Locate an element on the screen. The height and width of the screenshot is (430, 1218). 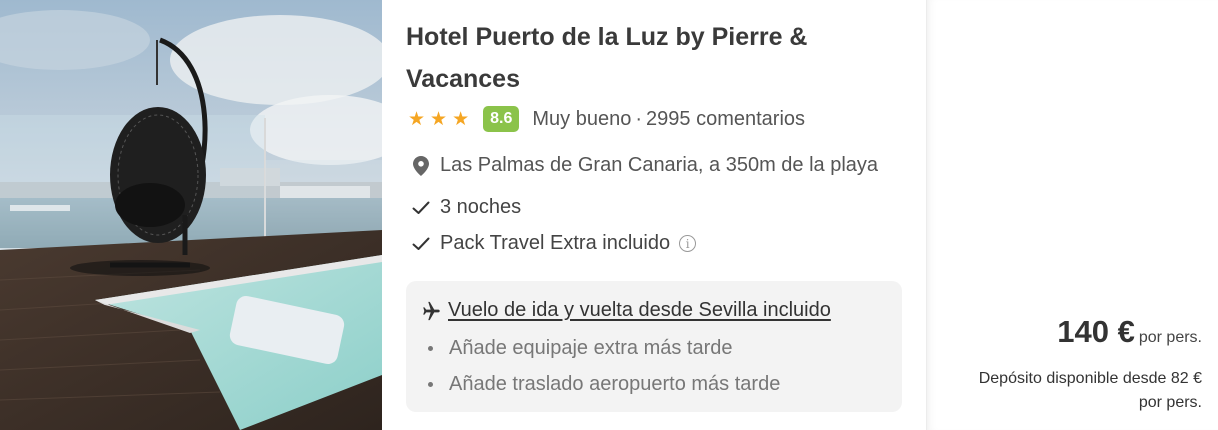
pack-text: Pack Travel Extra incluido is located at coordinates (555, 243).